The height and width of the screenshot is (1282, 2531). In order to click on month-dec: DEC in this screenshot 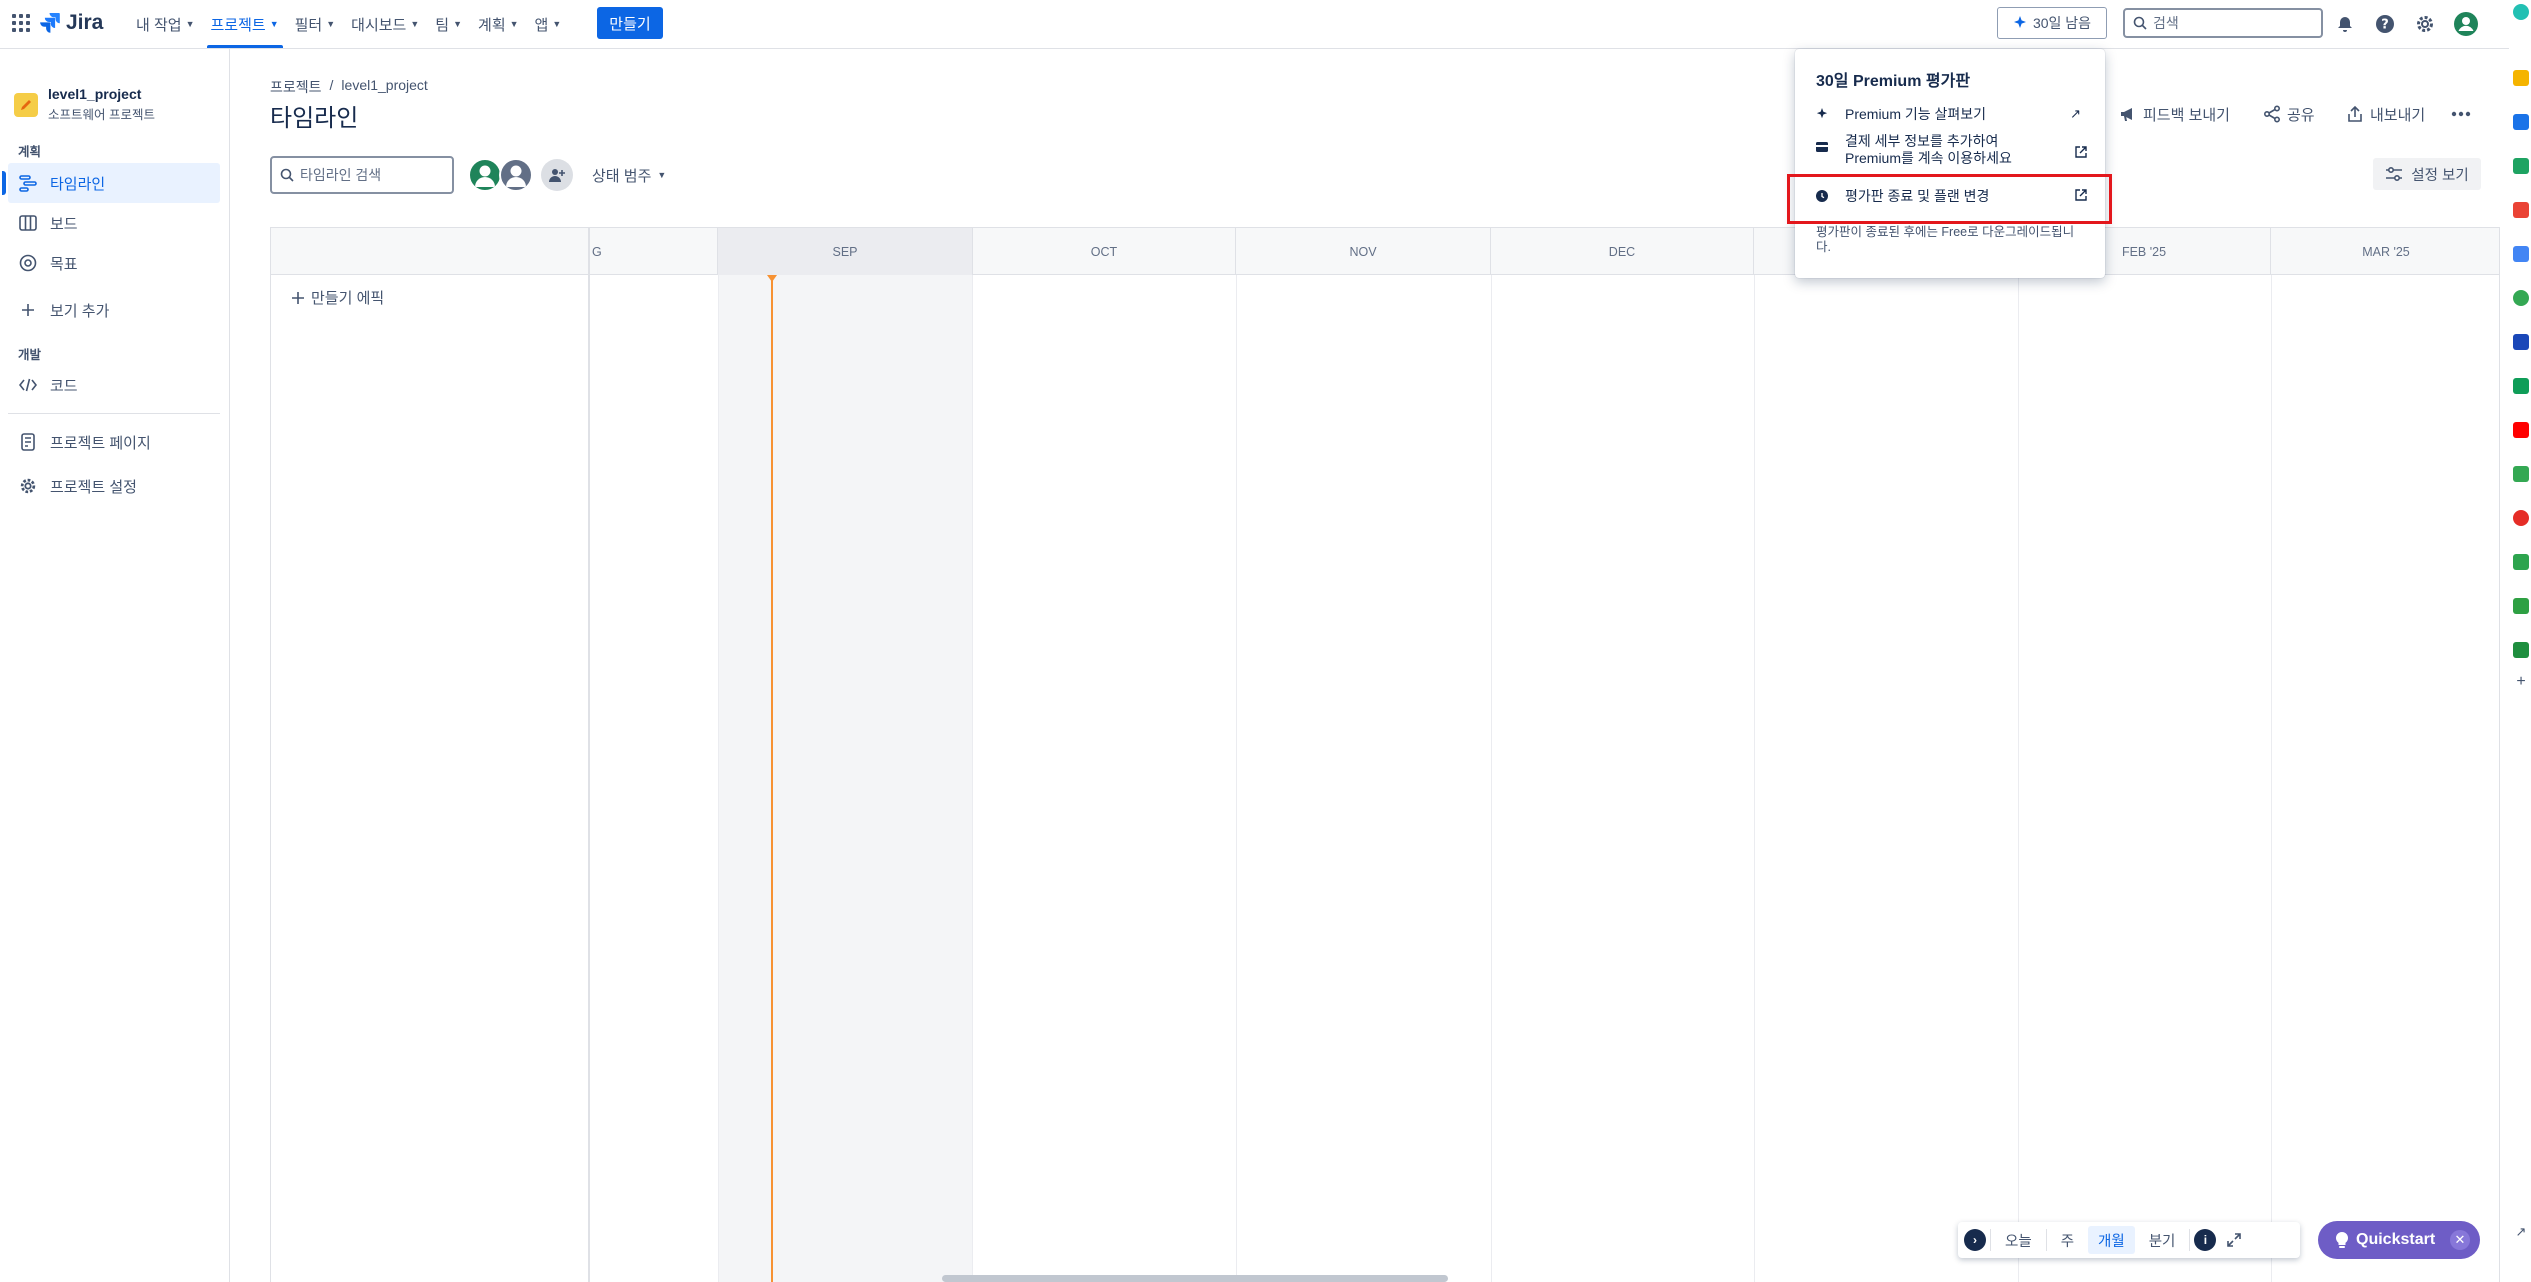, I will do `click(1622, 251)`.